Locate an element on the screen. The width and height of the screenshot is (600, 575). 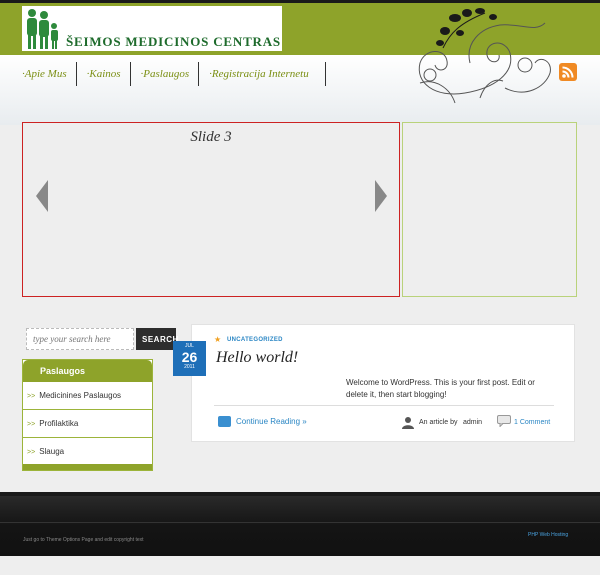
slide-title: Slide 3 is located at coordinates (211, 137).